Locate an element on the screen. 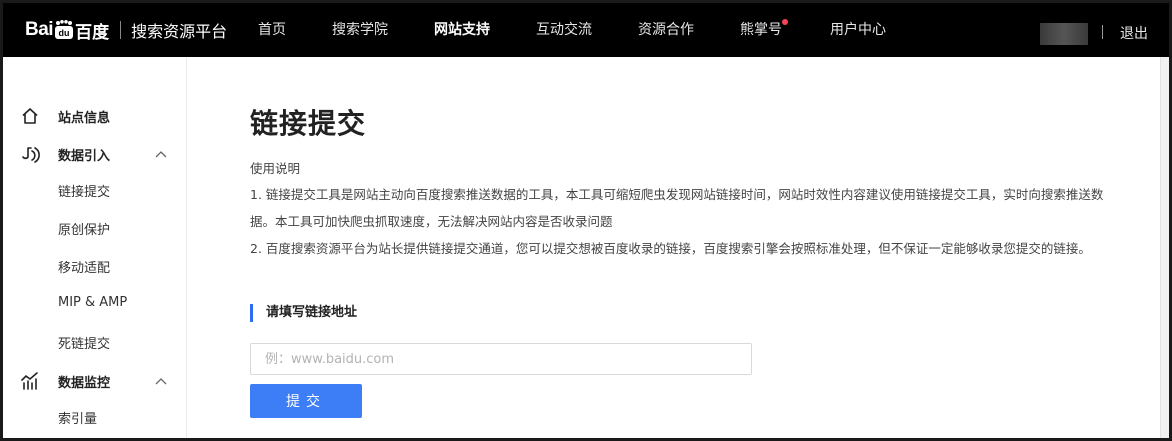 This screenshot has height=441, width=1172. nav-resource-cooperation: 资源合作 is located at coordinates (666, 30).